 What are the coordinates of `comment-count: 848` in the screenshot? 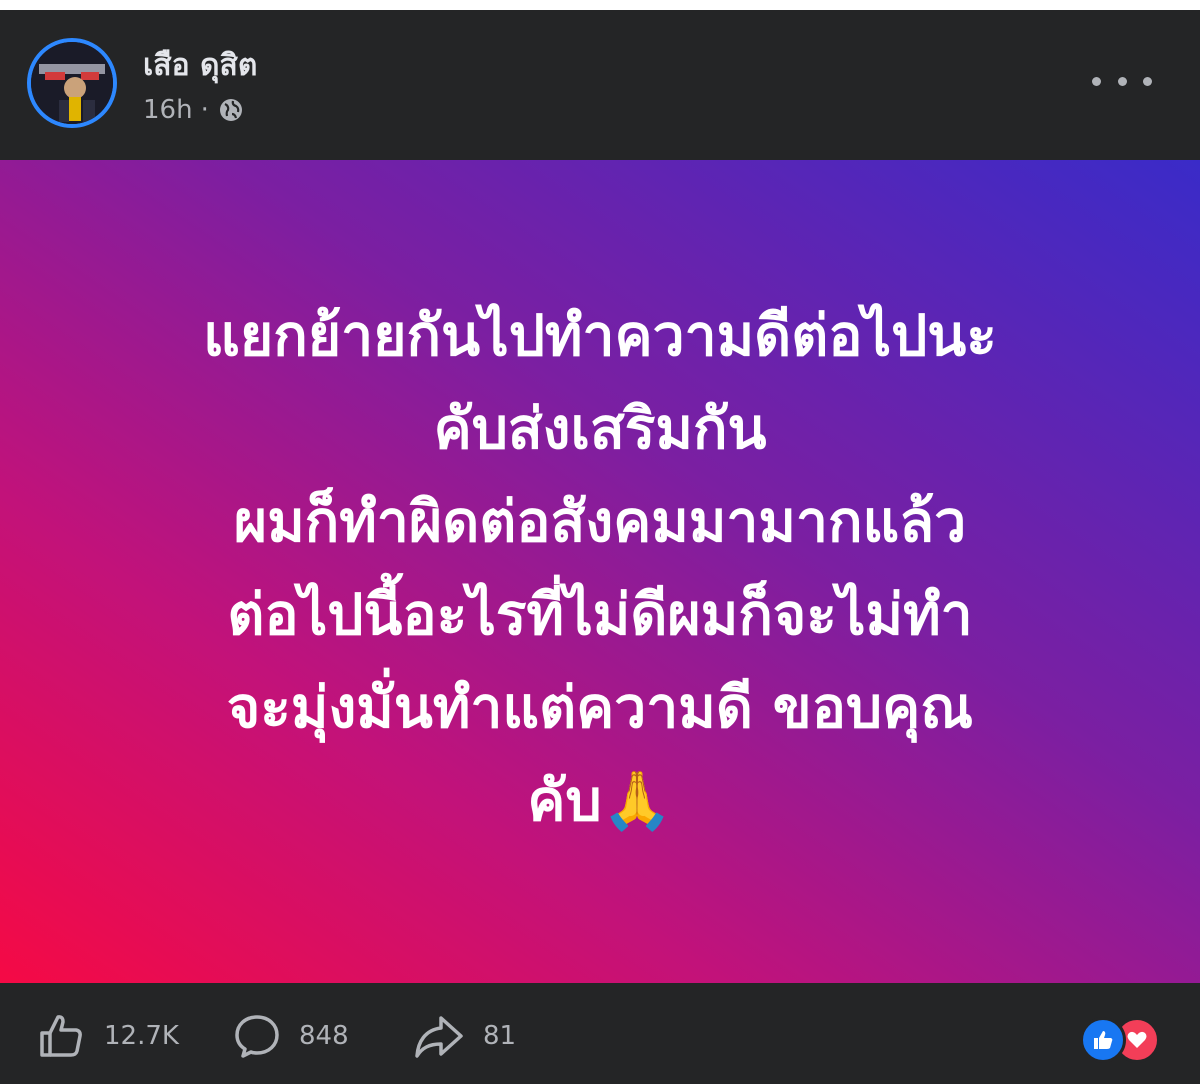 It's located at (324, 1036).